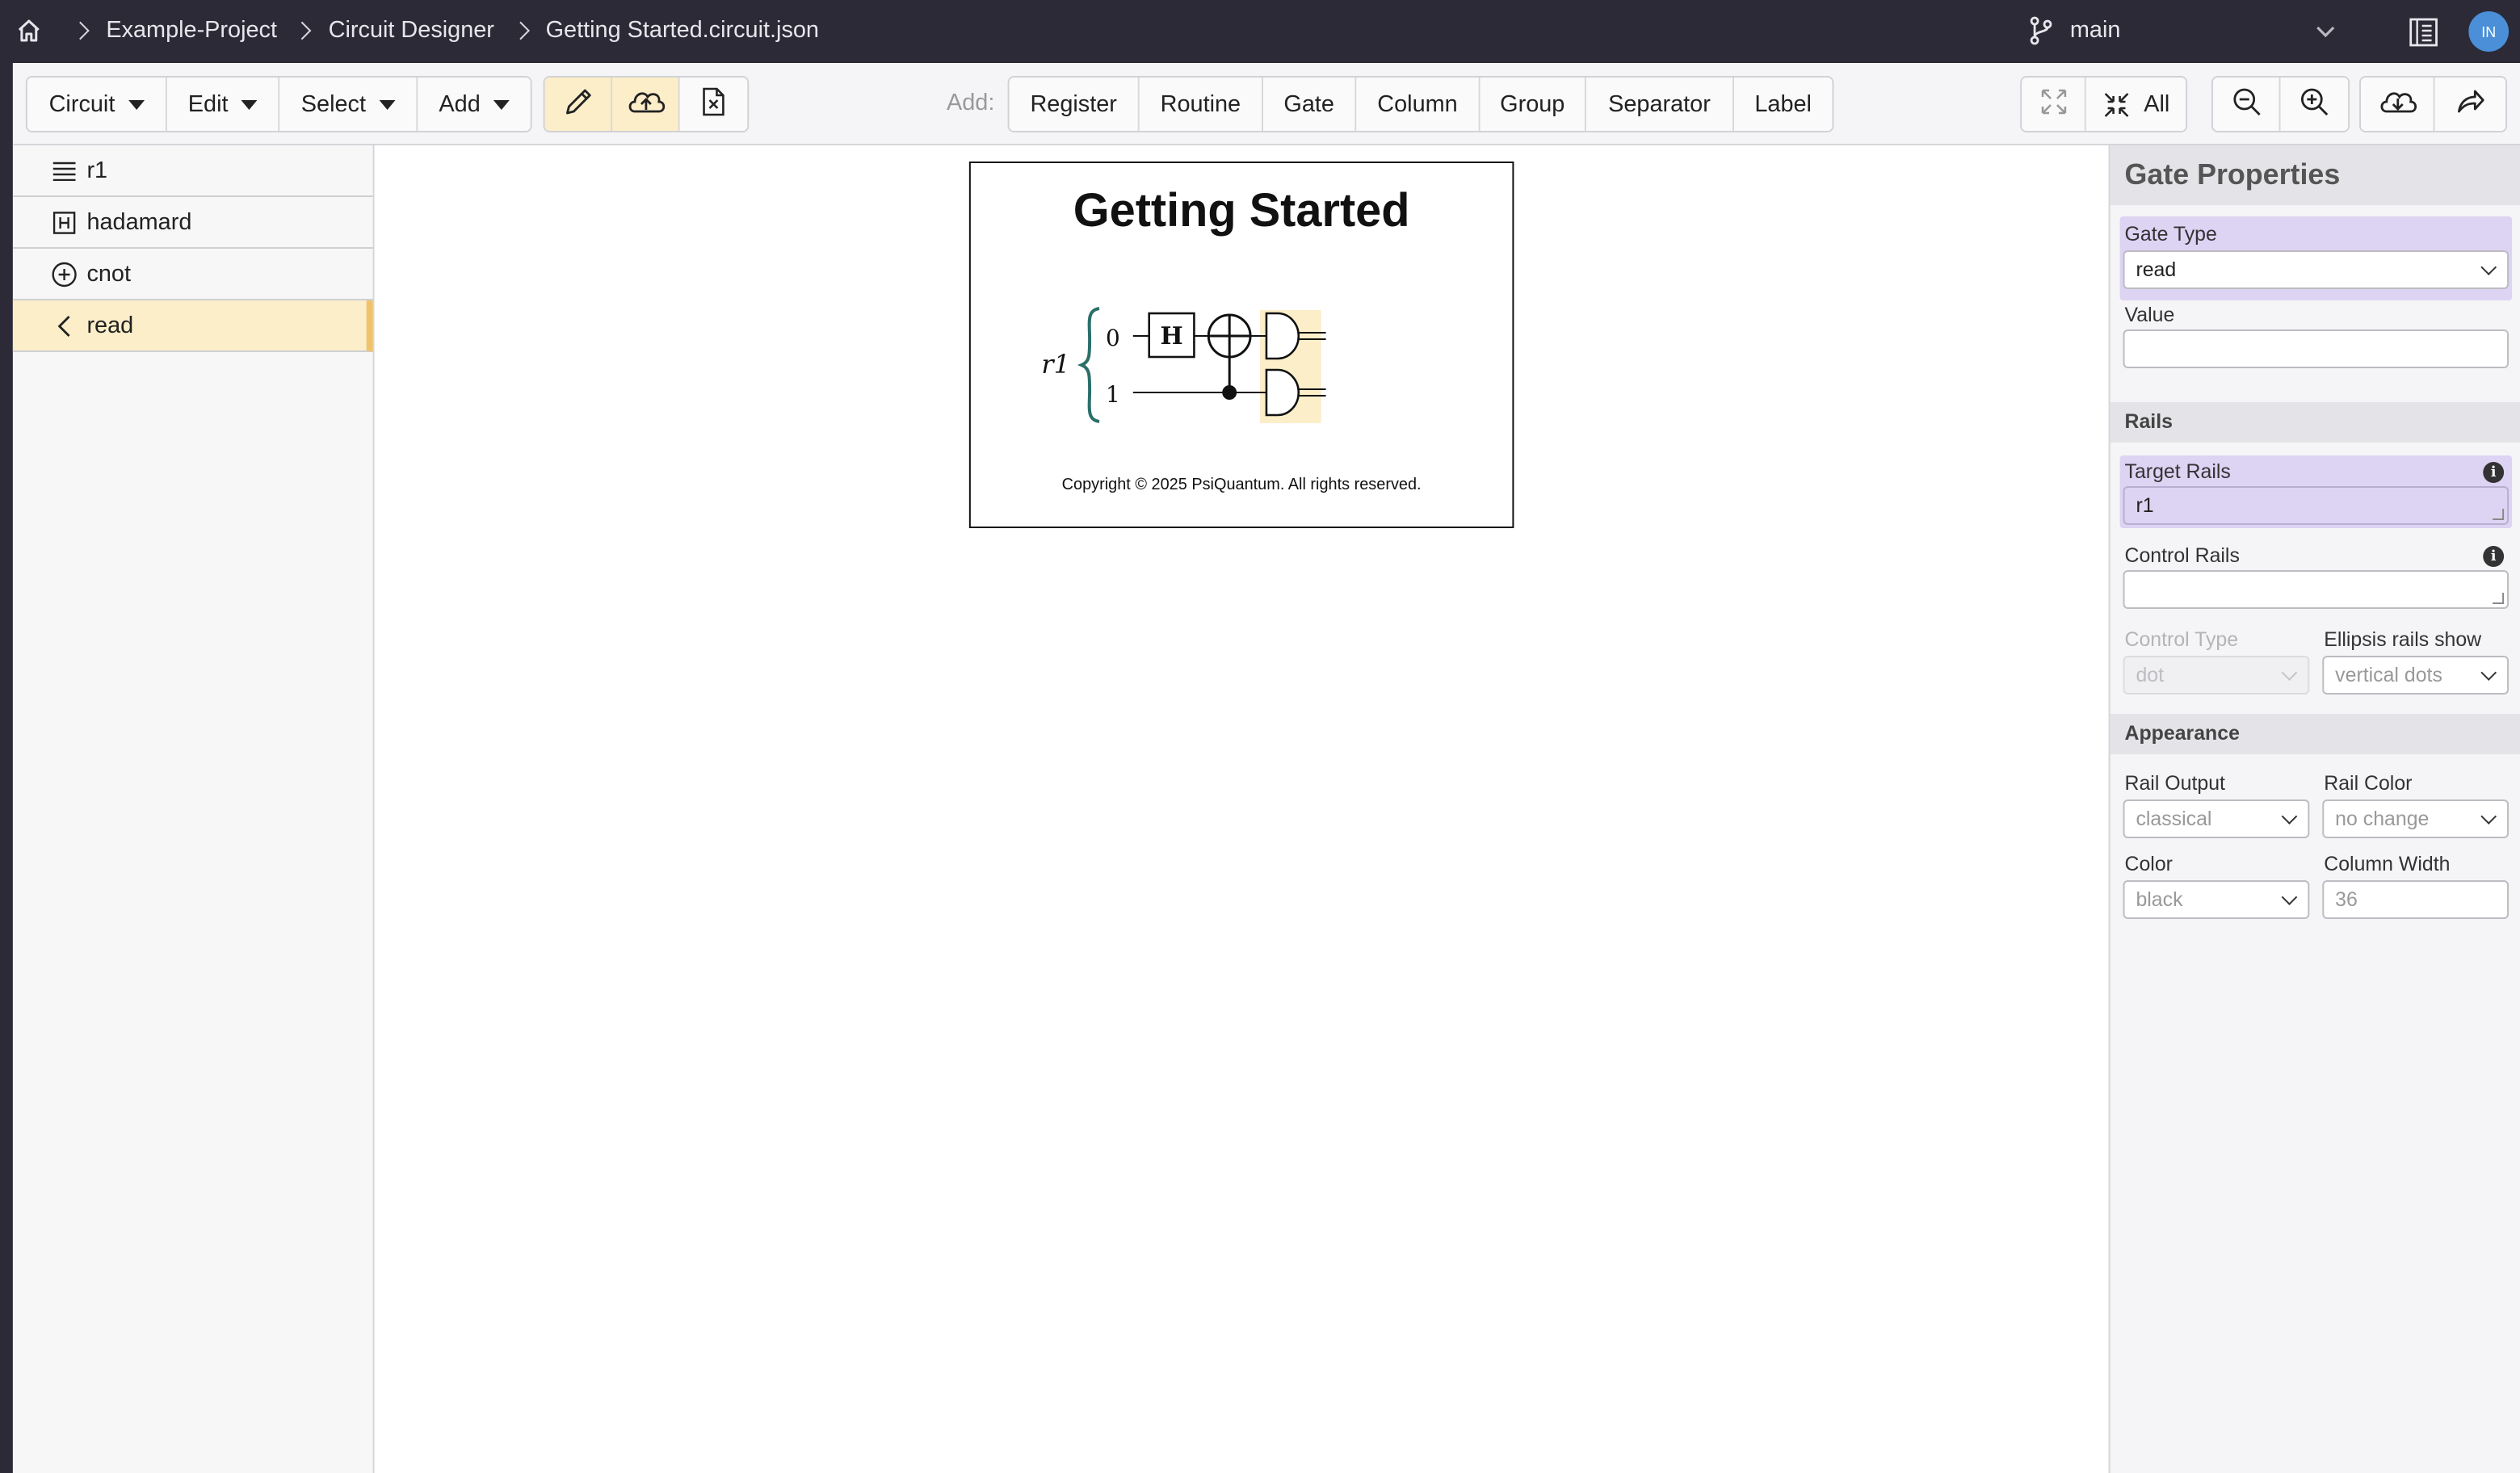 This screenshot has width=2520, height=1473. I want to click on circuit-menu-button: Circuit, so click(97, 104).